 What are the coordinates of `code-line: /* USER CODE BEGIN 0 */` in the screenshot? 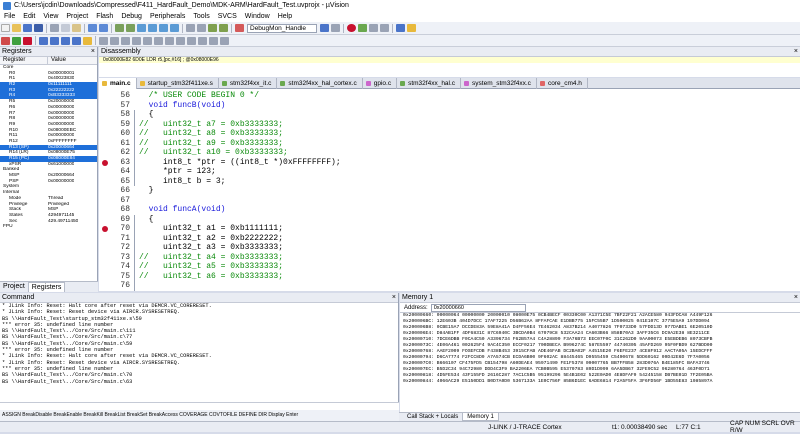 It's located at (199, 96).